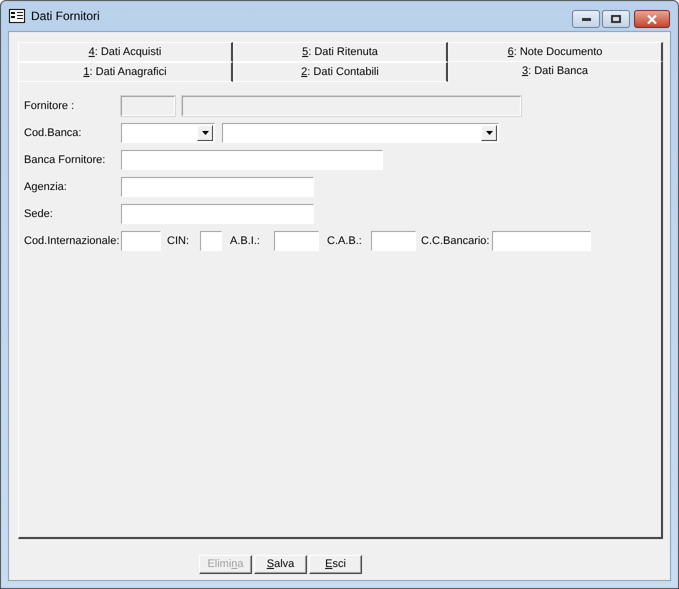 Image resolution: width=679 pixels, height=589 pixels. I want to click on field-label: Cod.Banca:, so click(53, 133).